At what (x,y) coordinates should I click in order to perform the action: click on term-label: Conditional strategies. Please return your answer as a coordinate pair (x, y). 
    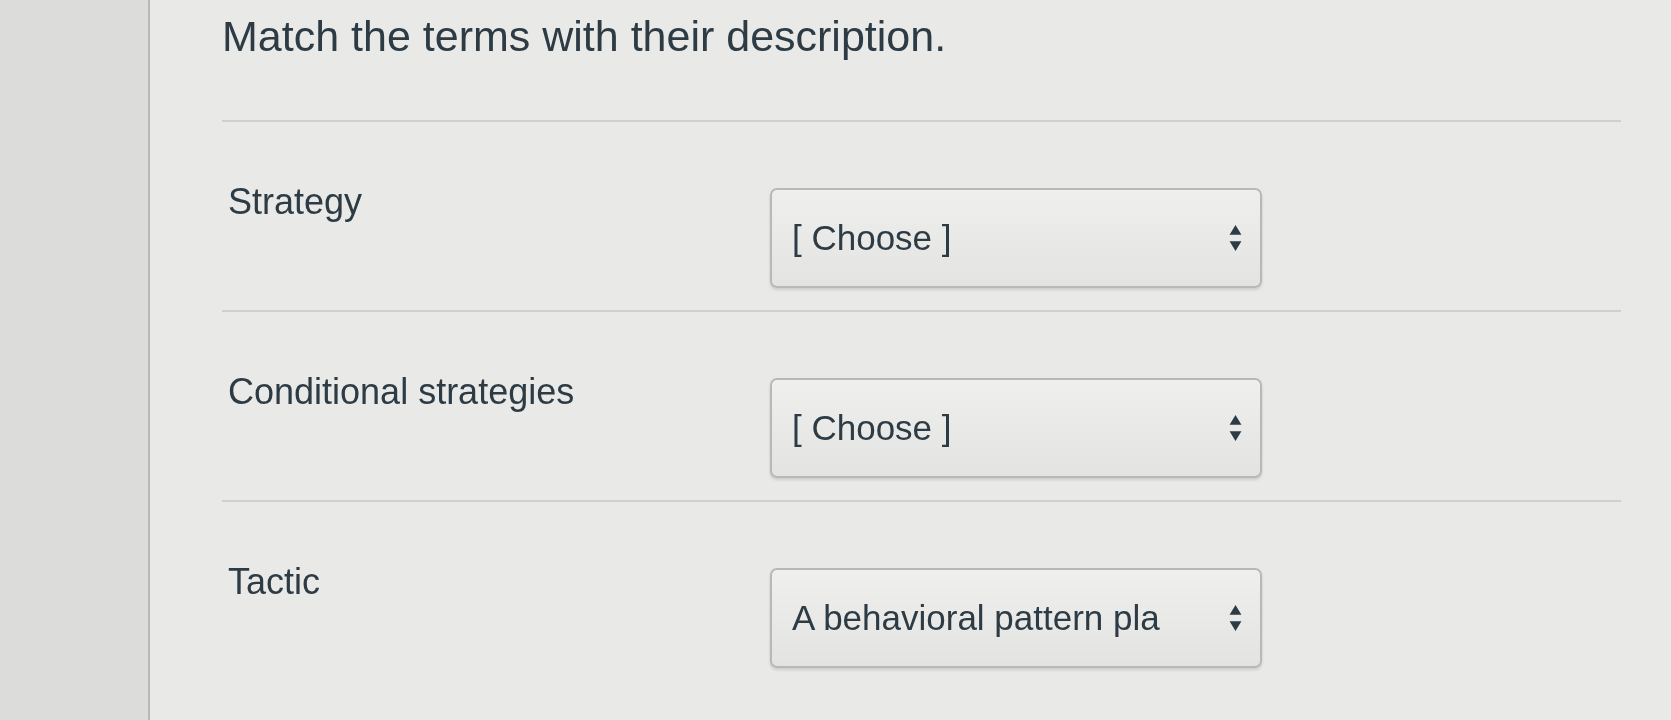
    Looking at the image, I should click on (402, 392).